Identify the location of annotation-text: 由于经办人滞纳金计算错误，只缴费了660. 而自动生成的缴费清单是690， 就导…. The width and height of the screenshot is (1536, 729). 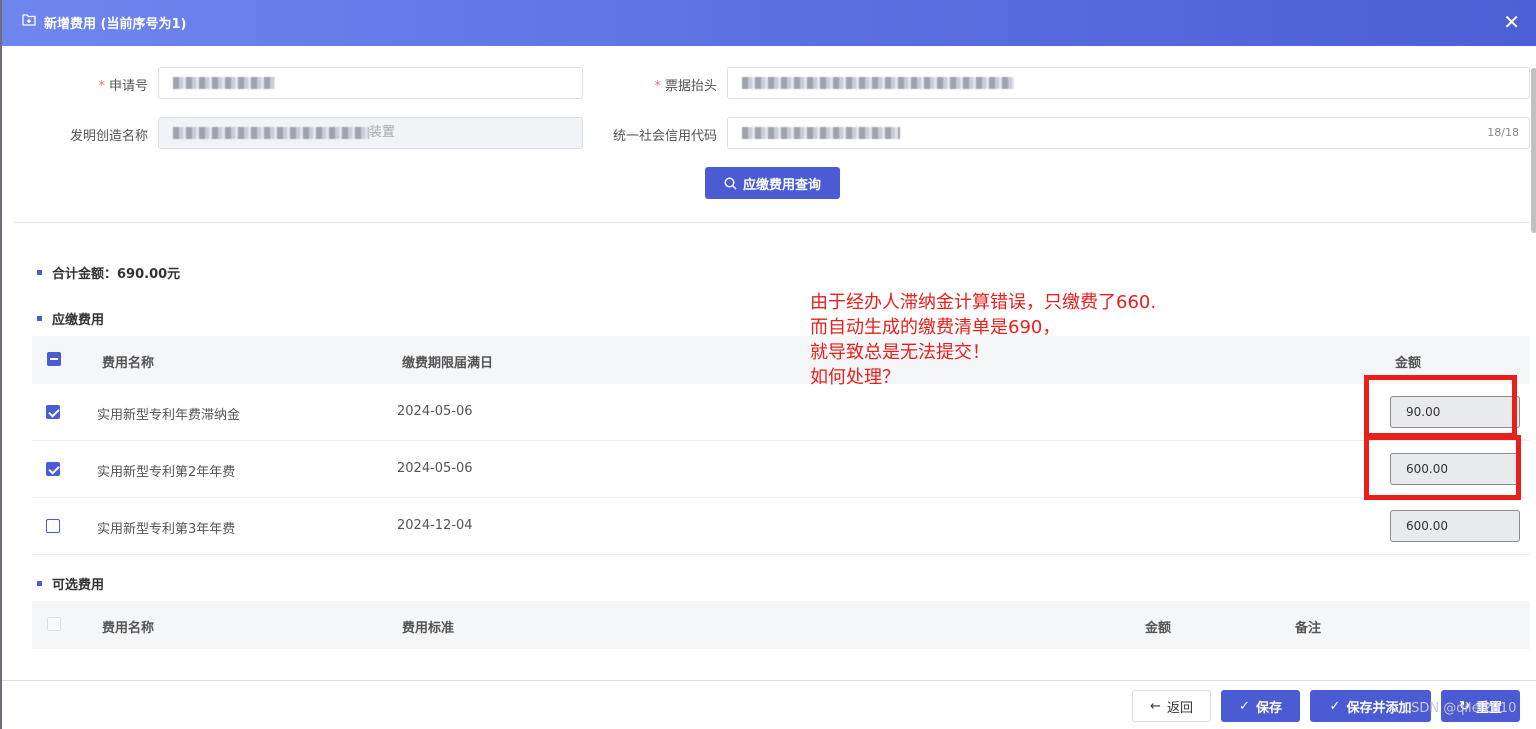
(983, 340).